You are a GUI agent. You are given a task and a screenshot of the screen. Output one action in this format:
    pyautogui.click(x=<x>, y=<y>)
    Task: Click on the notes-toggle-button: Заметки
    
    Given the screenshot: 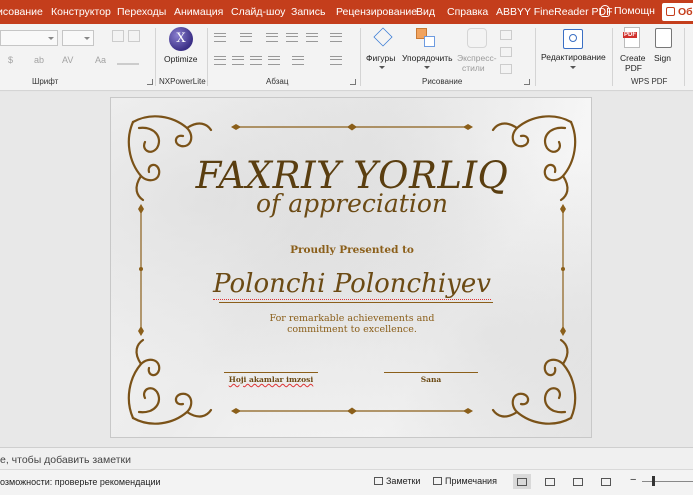 What is the action you would take?
    pyautogui.click(x=397, y=481)
    